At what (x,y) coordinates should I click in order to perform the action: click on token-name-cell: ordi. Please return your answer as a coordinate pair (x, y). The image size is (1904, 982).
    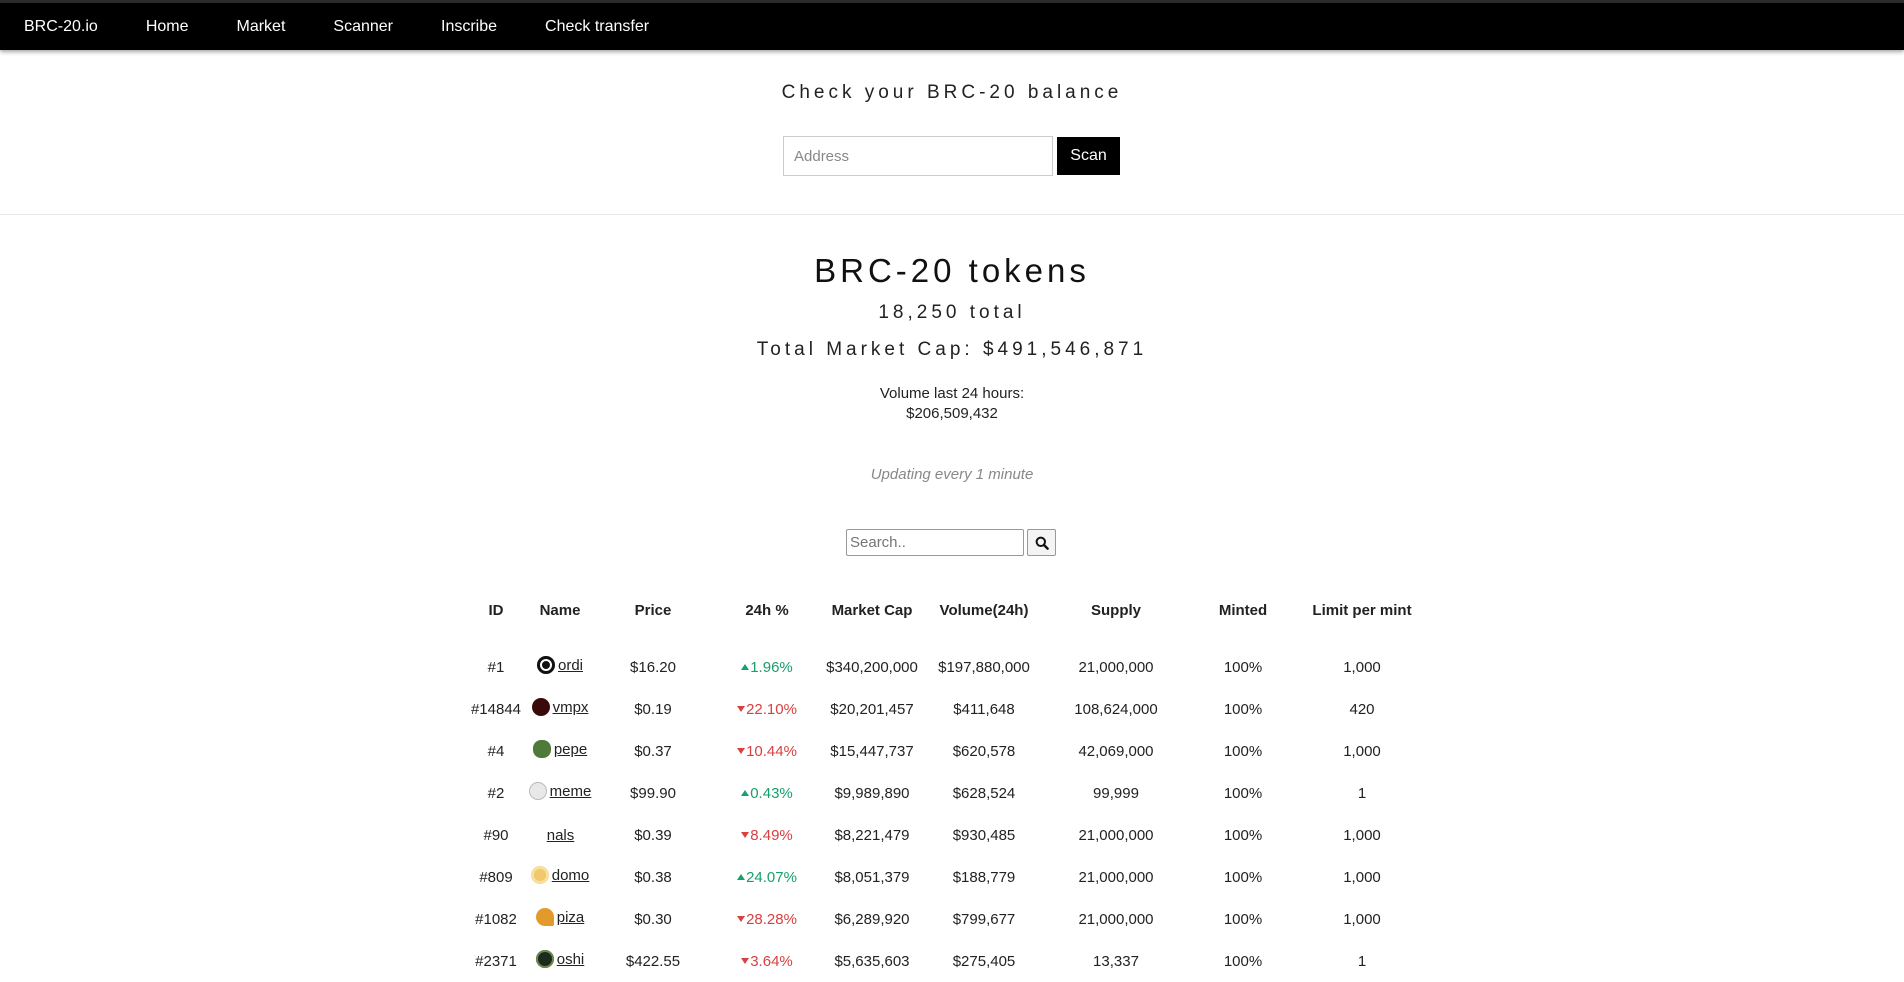
    Looking at the image, I should click on (560, 667).